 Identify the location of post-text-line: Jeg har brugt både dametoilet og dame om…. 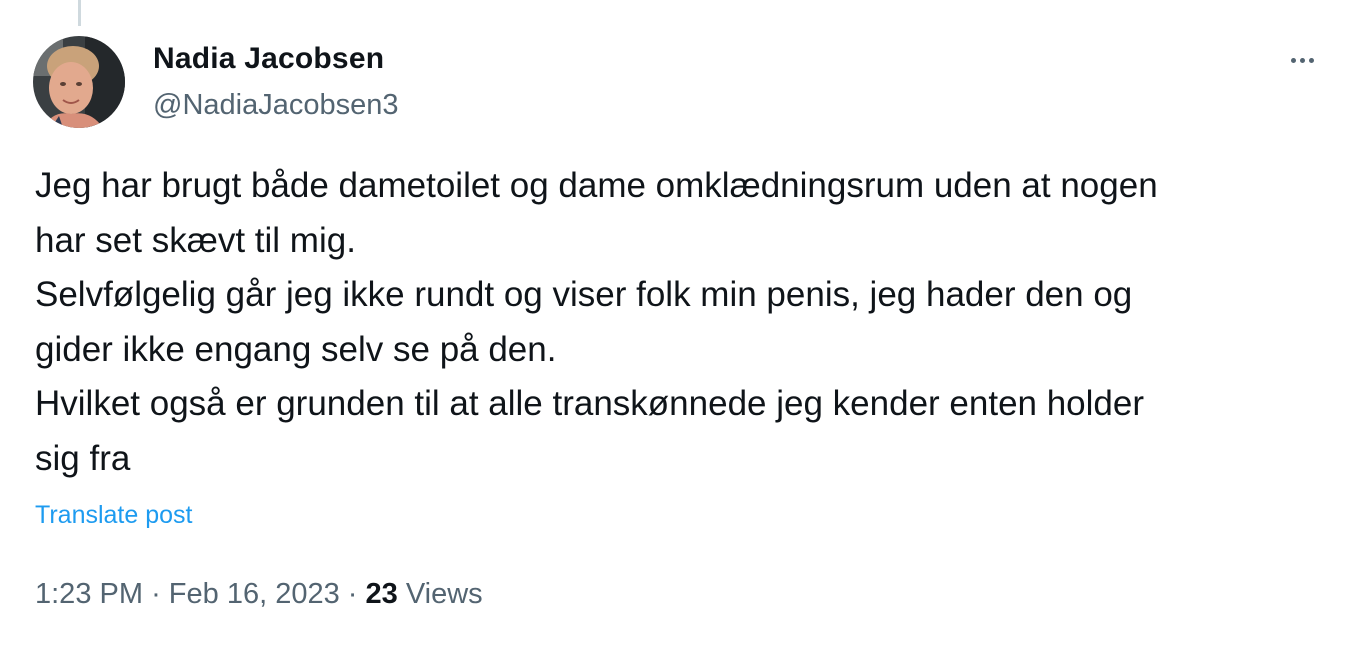
(596, 185).